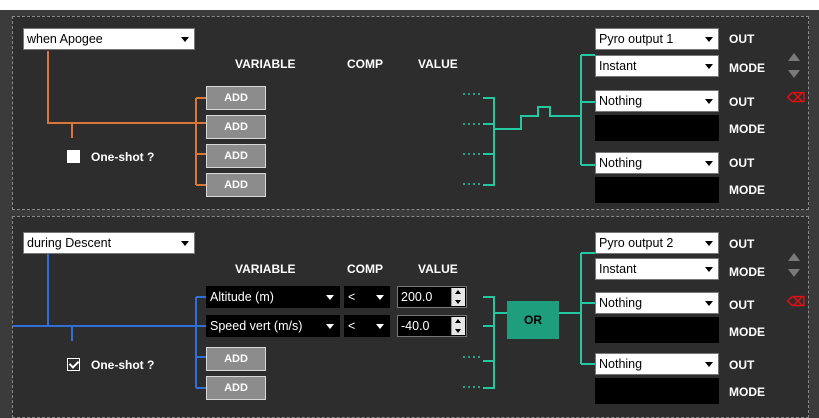 The width and height of the screenshot is (819, 418). Describe the element at coordinates (636, 39) in the screenshot. I see `output-value: Pyro output 1` at that location.